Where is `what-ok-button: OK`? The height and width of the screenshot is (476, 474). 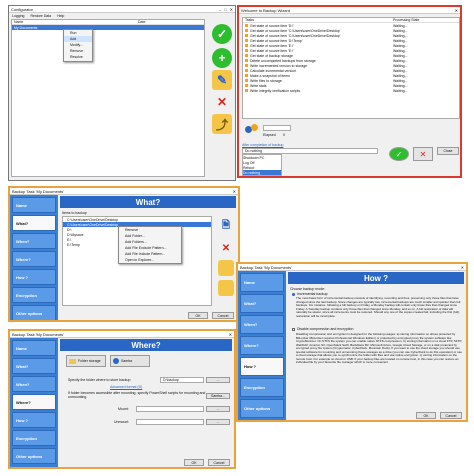
what-ok-button: OK is located at coordinates (198, 315).